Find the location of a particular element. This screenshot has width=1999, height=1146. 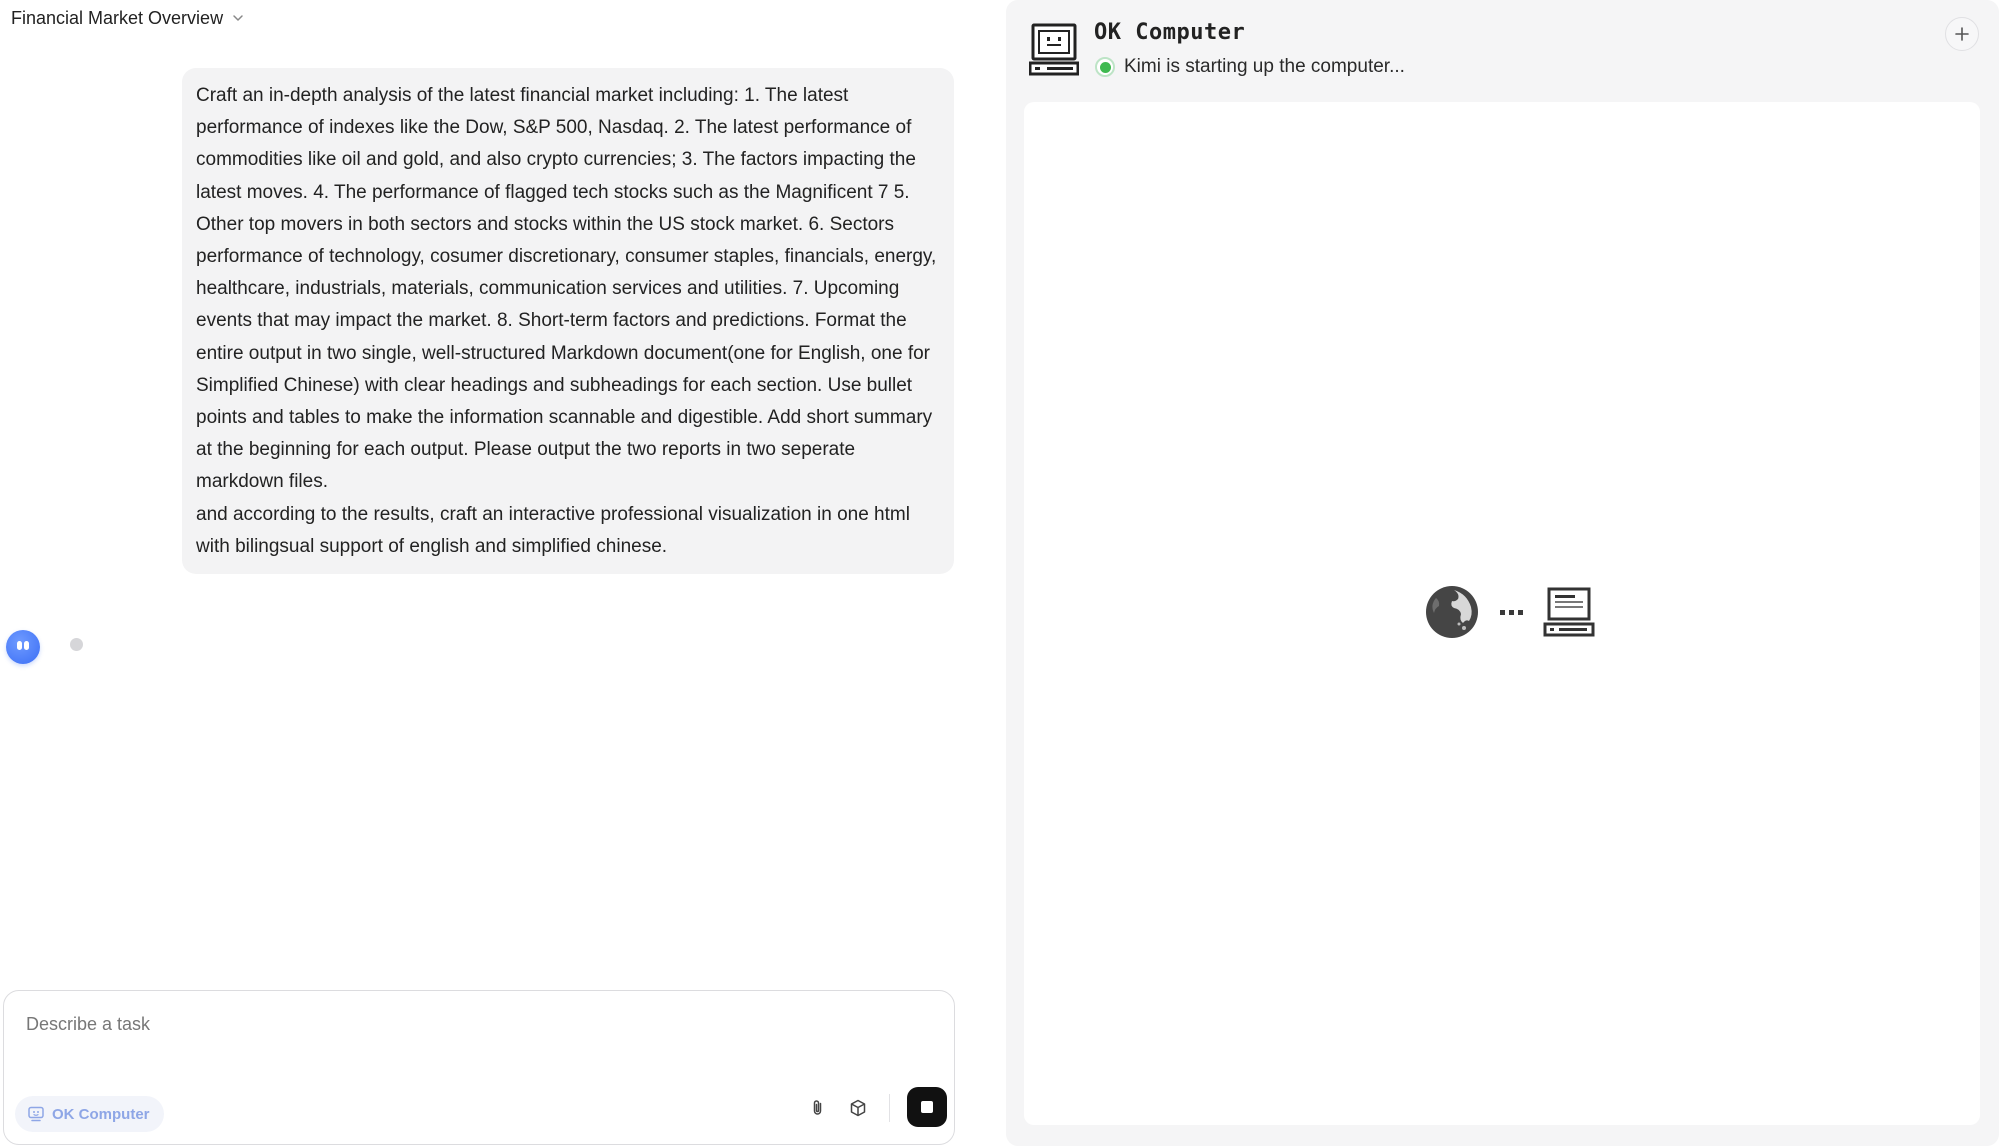

mode-chip-label: OK Computer is located at coordinates (101, 1114).